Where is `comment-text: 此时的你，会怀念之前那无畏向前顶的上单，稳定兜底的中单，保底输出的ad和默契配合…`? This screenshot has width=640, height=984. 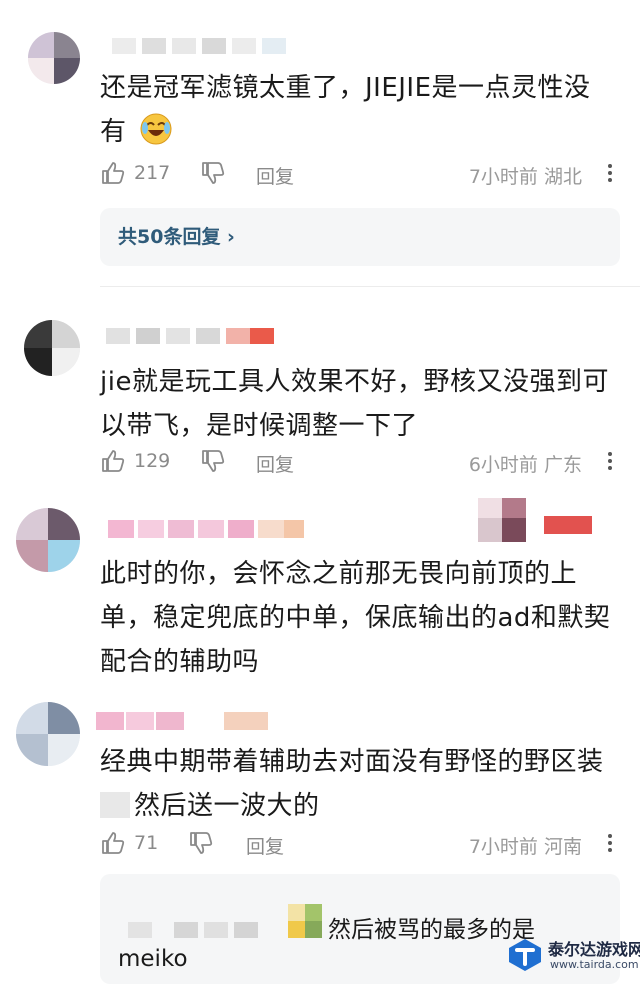 comment-text: 此时的你，会怀念之前那无畏向前顶的上单，稳定兜底的中单，保底输出的ad和默契配合… is located at coordinates (355, 618).